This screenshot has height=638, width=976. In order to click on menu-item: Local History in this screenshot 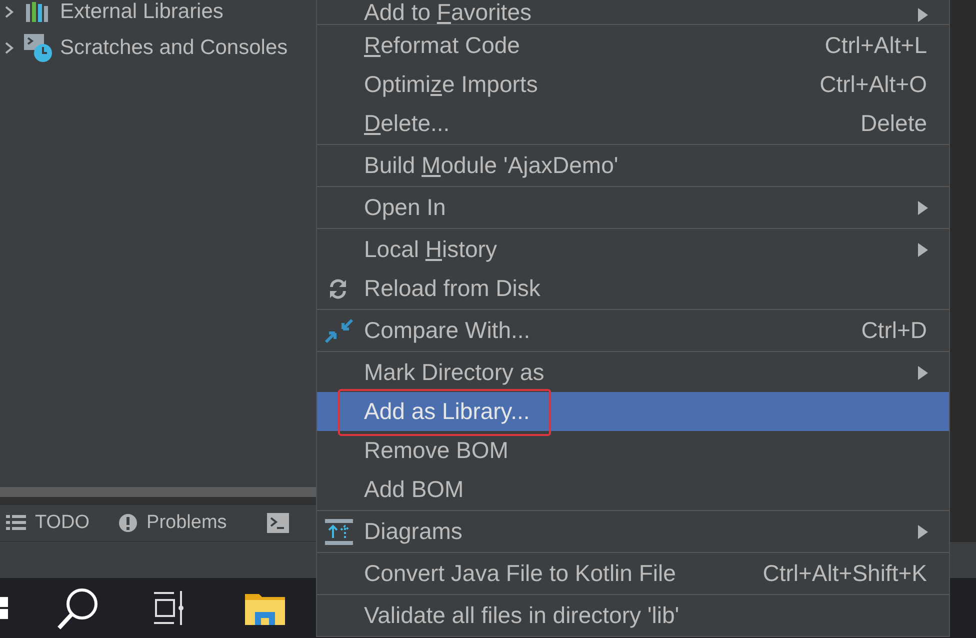, I will do `click(633, 249)`.